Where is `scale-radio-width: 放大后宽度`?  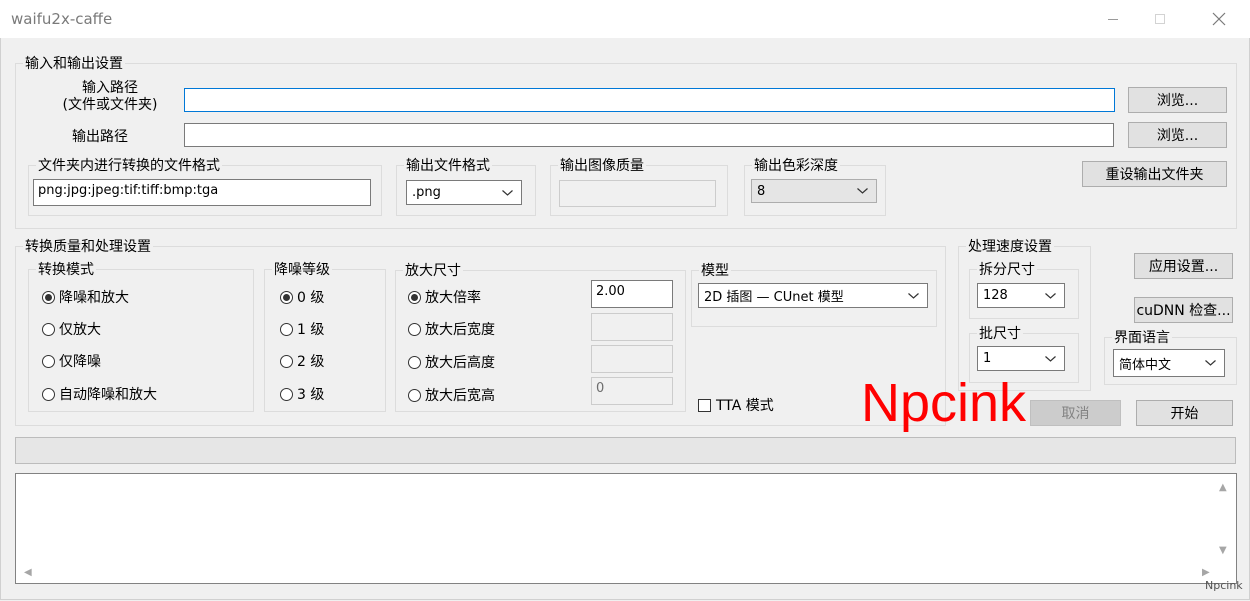
scale-radio-width: 放大后宽度 is located at coordinates (451, 329).